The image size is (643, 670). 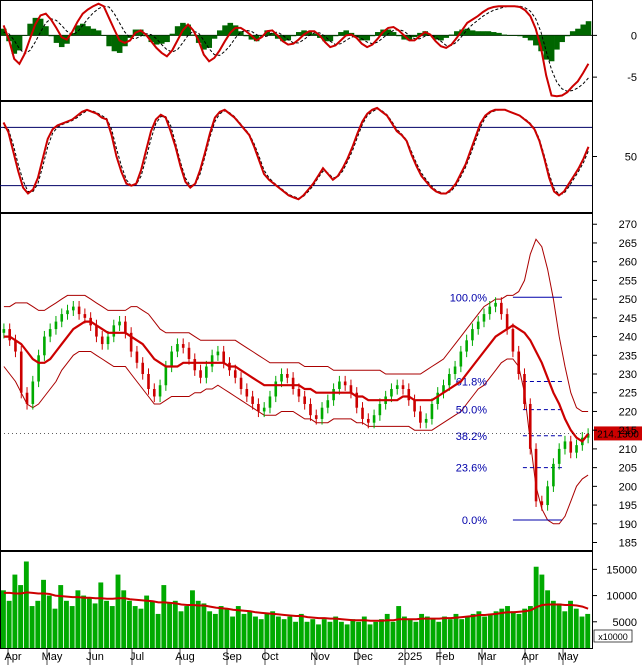 I want to click on price-y-tick-label: 260, so click(x=628, y=263).